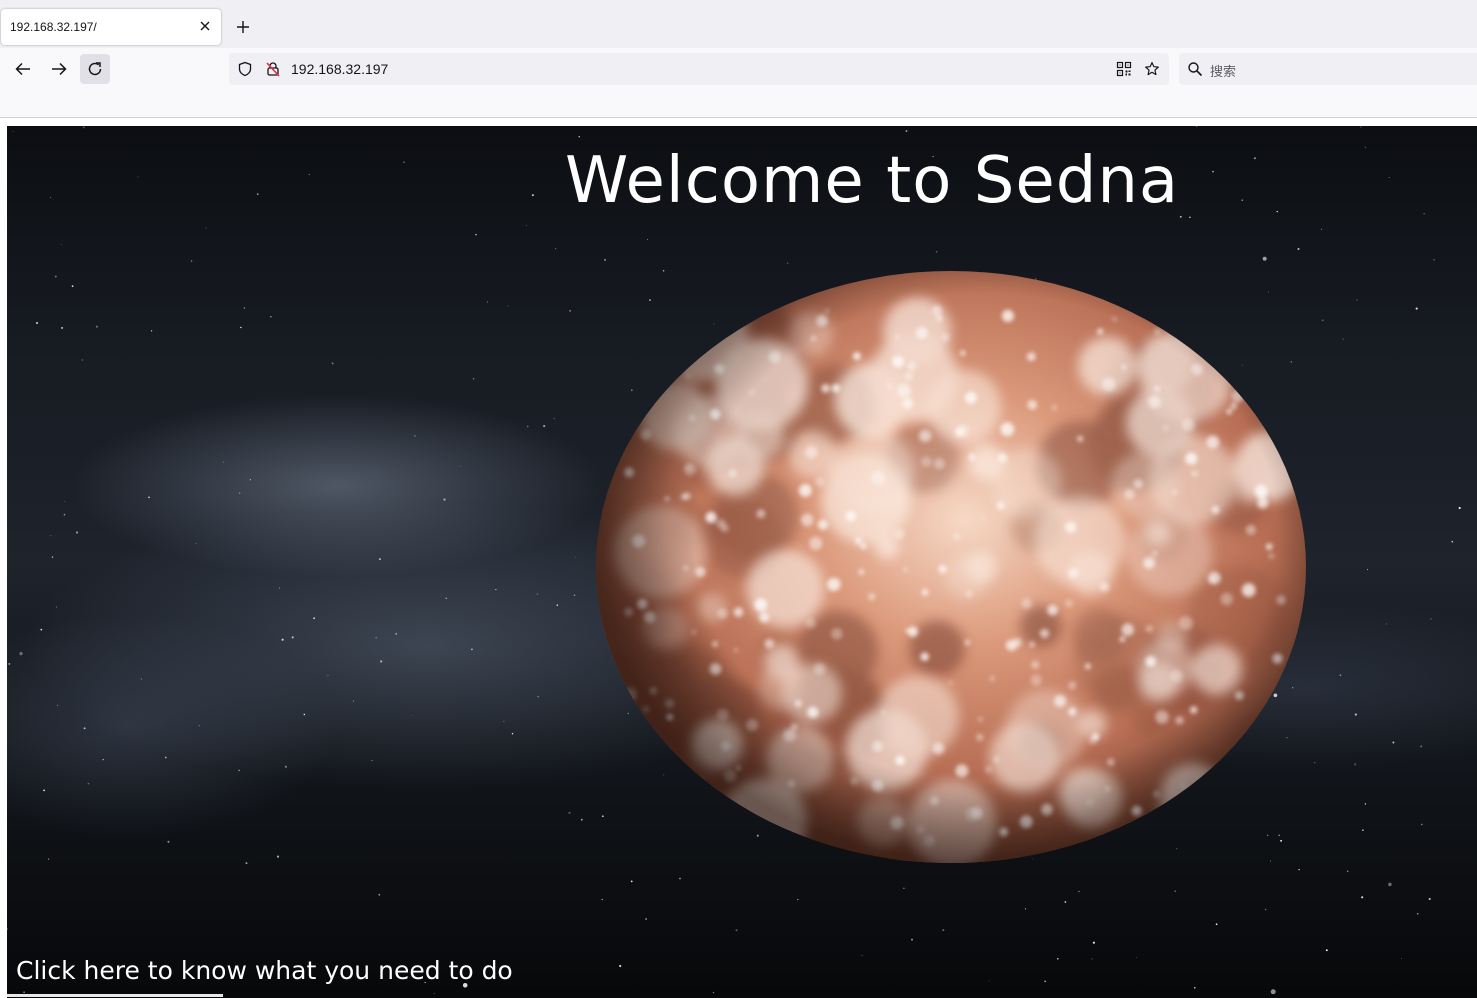  Describe the element at coordinates (738, 104) in the screenshot. I see `toolbar-divider` at that location.